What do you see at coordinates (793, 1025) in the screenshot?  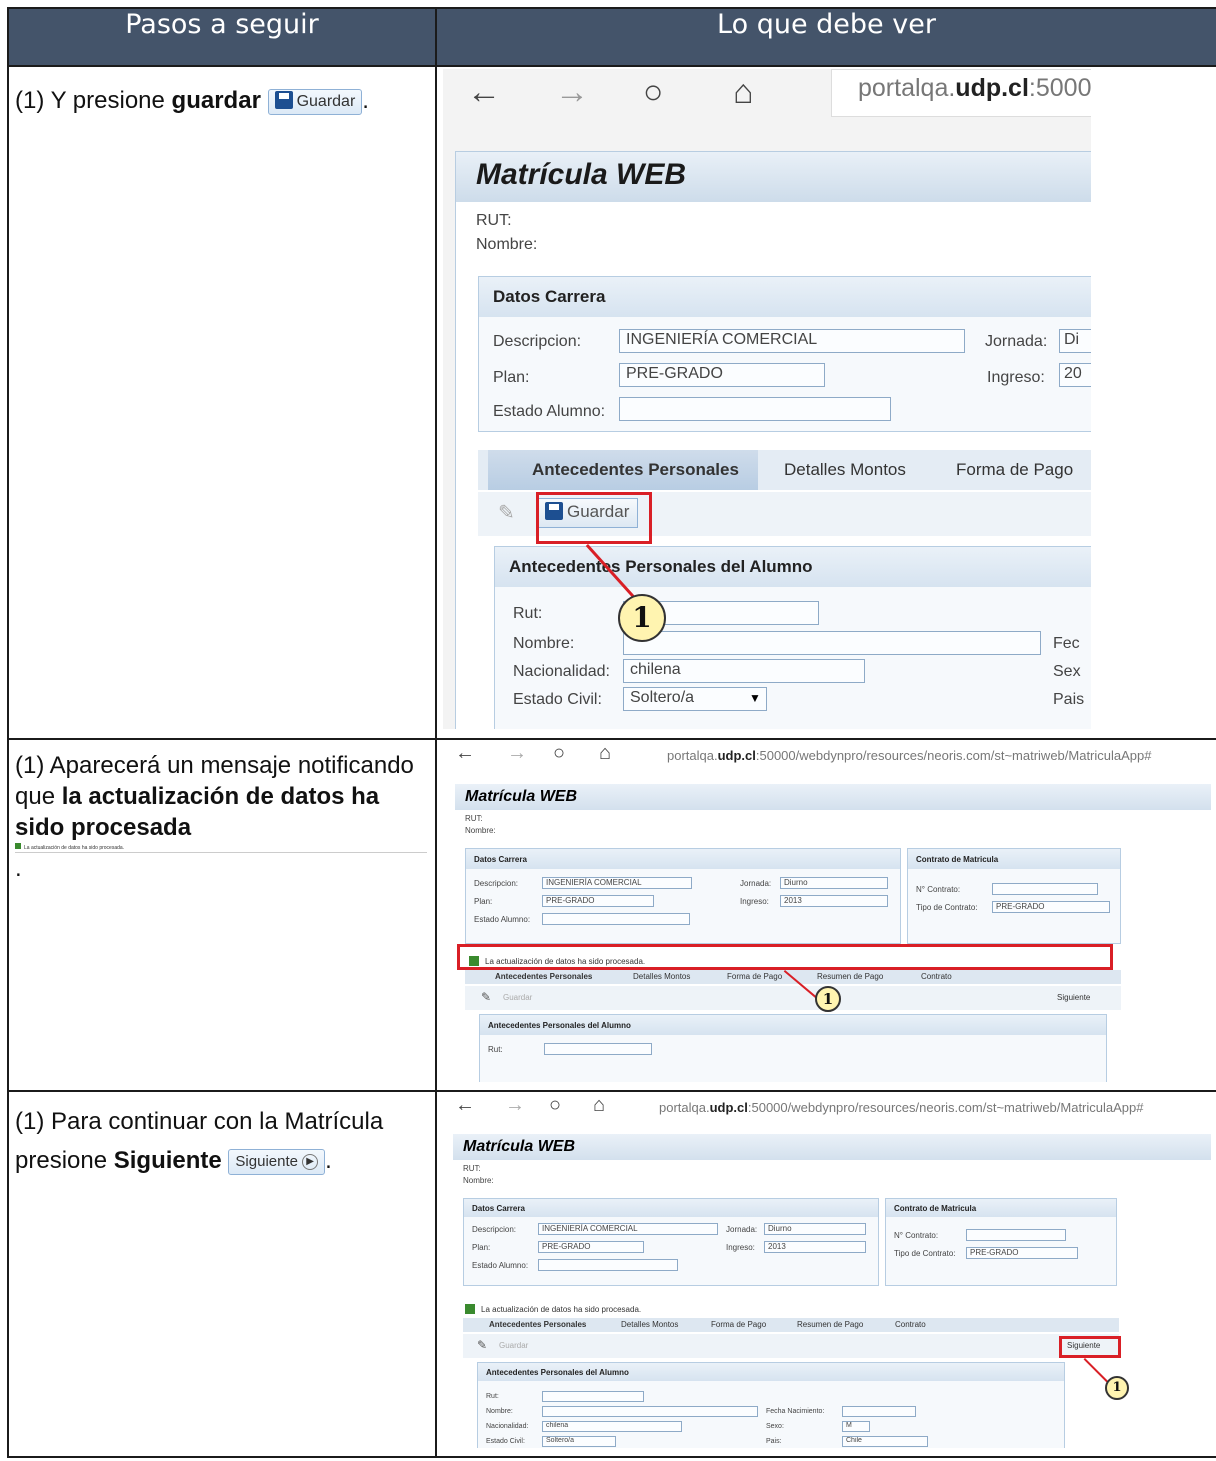 I see `antecedentes-panel-title: Antecedentes Personales del Alumno` at bounding box center [793, 1025].